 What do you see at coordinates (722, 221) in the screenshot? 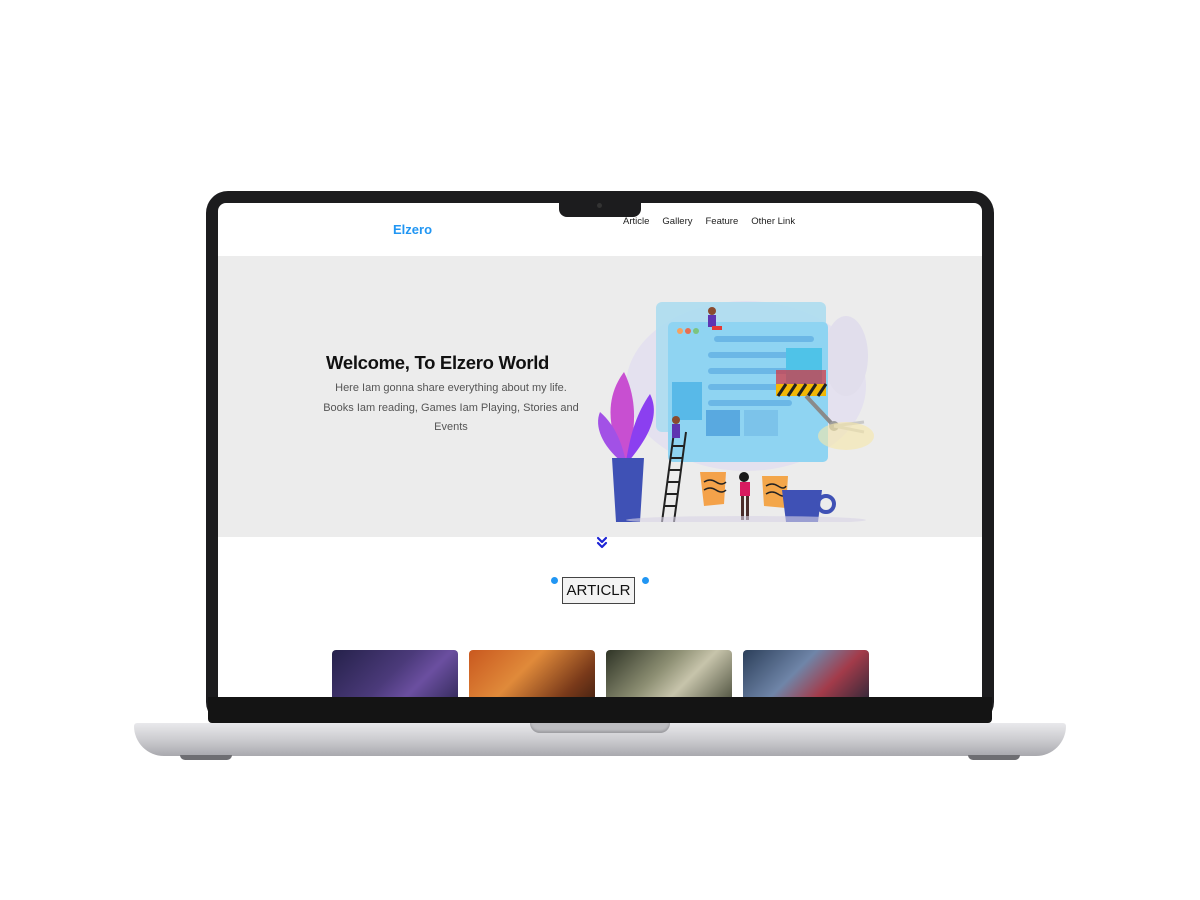
I see `nav-link-feature: Feature` at bounding box center [722, 221].